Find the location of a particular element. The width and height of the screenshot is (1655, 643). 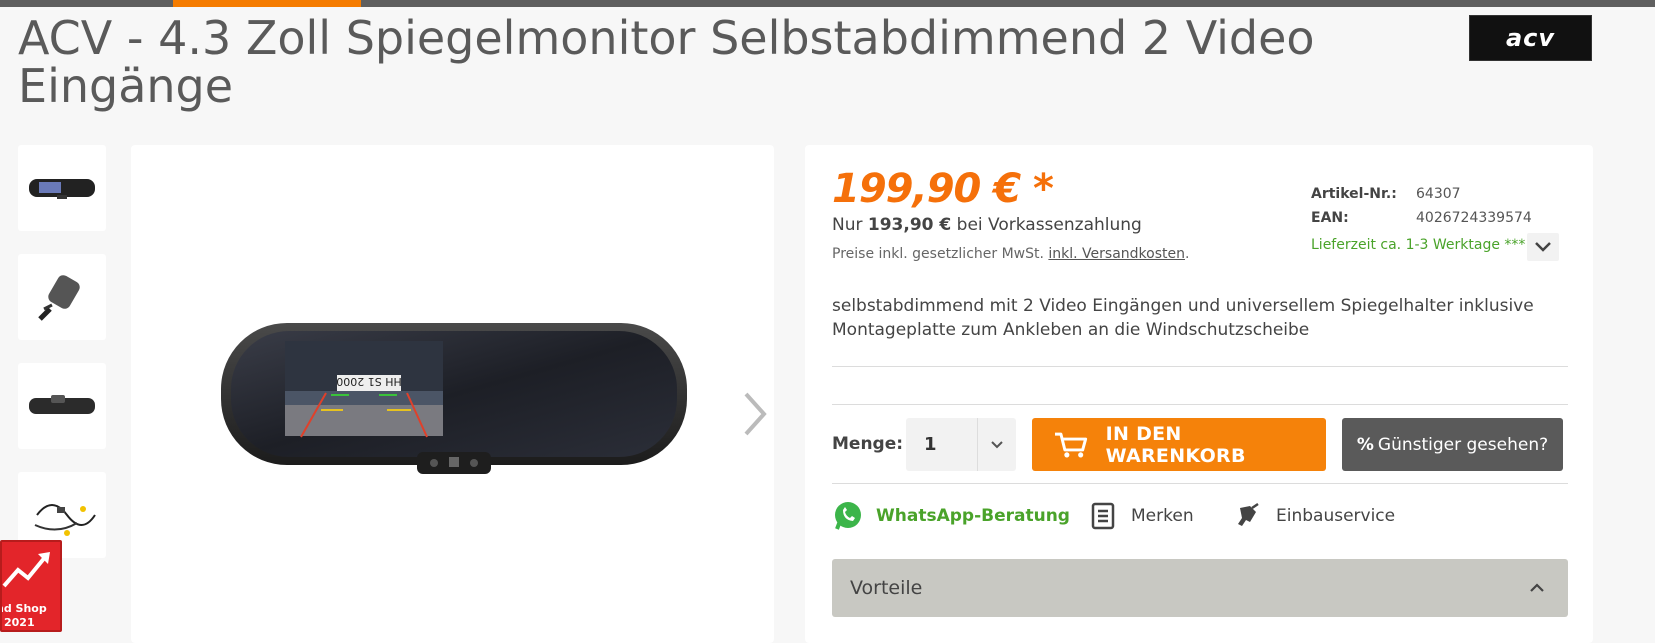

mirror-front-thumb-icon is located at coordinates (62, 189).